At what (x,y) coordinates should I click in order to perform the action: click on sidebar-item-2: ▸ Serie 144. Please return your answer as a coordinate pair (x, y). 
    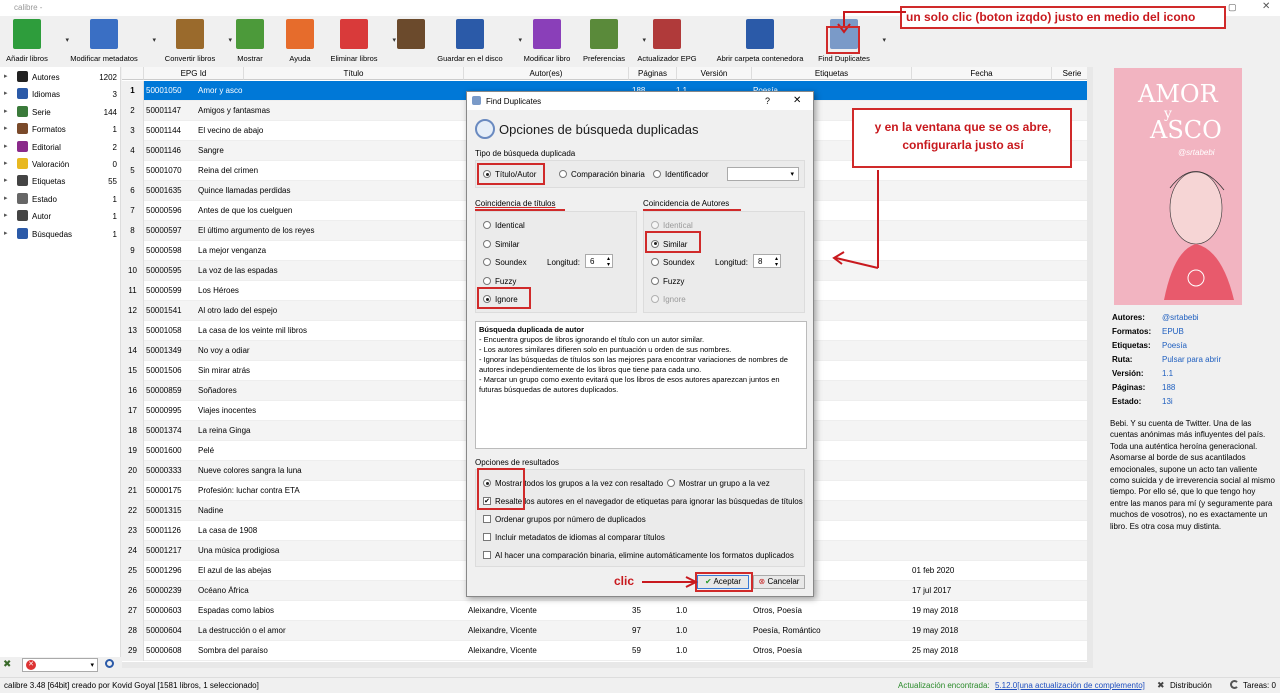
    Looking at the image, I should click on (60, 112).